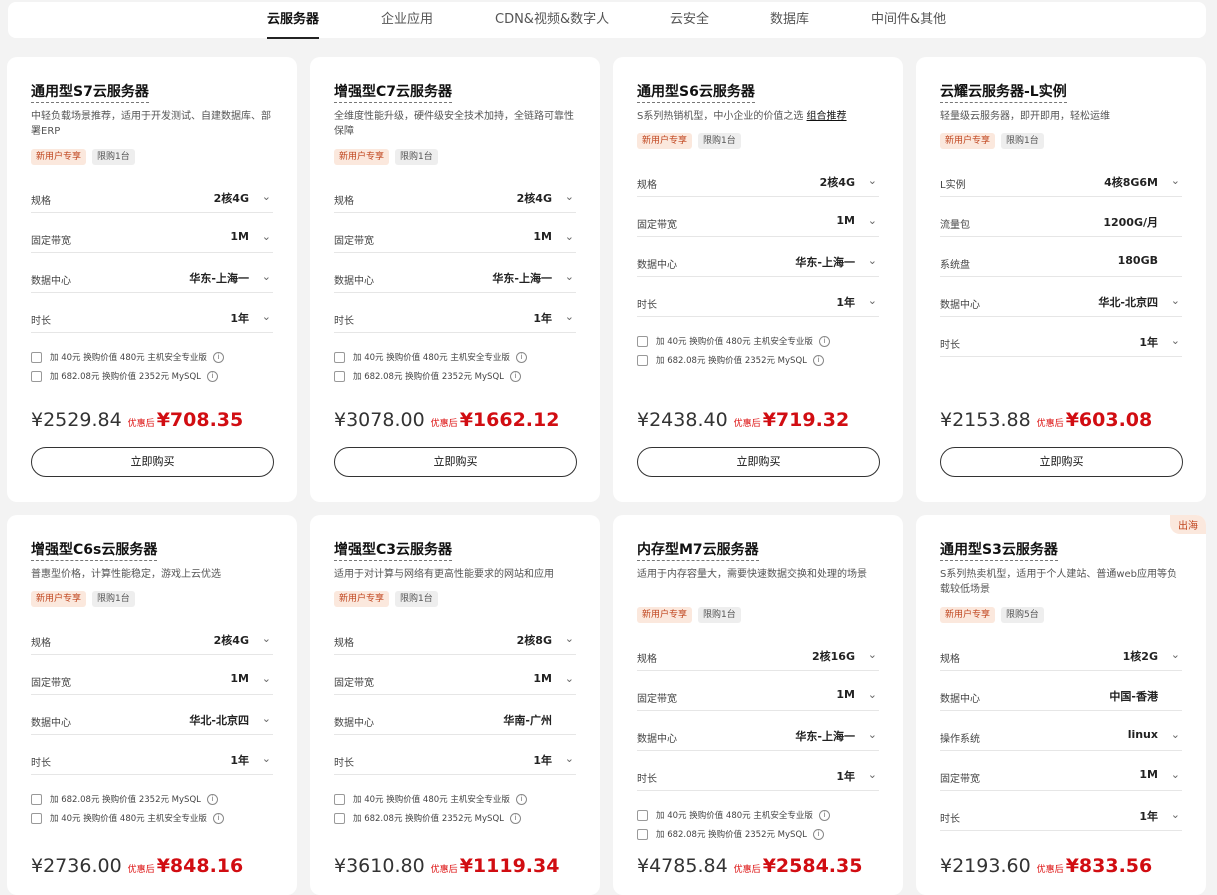  What do you see at coordinates (393, 550) in the screenshot?
I see `product-title: 增强型C3云服务器` at bounding box center [393, 550].